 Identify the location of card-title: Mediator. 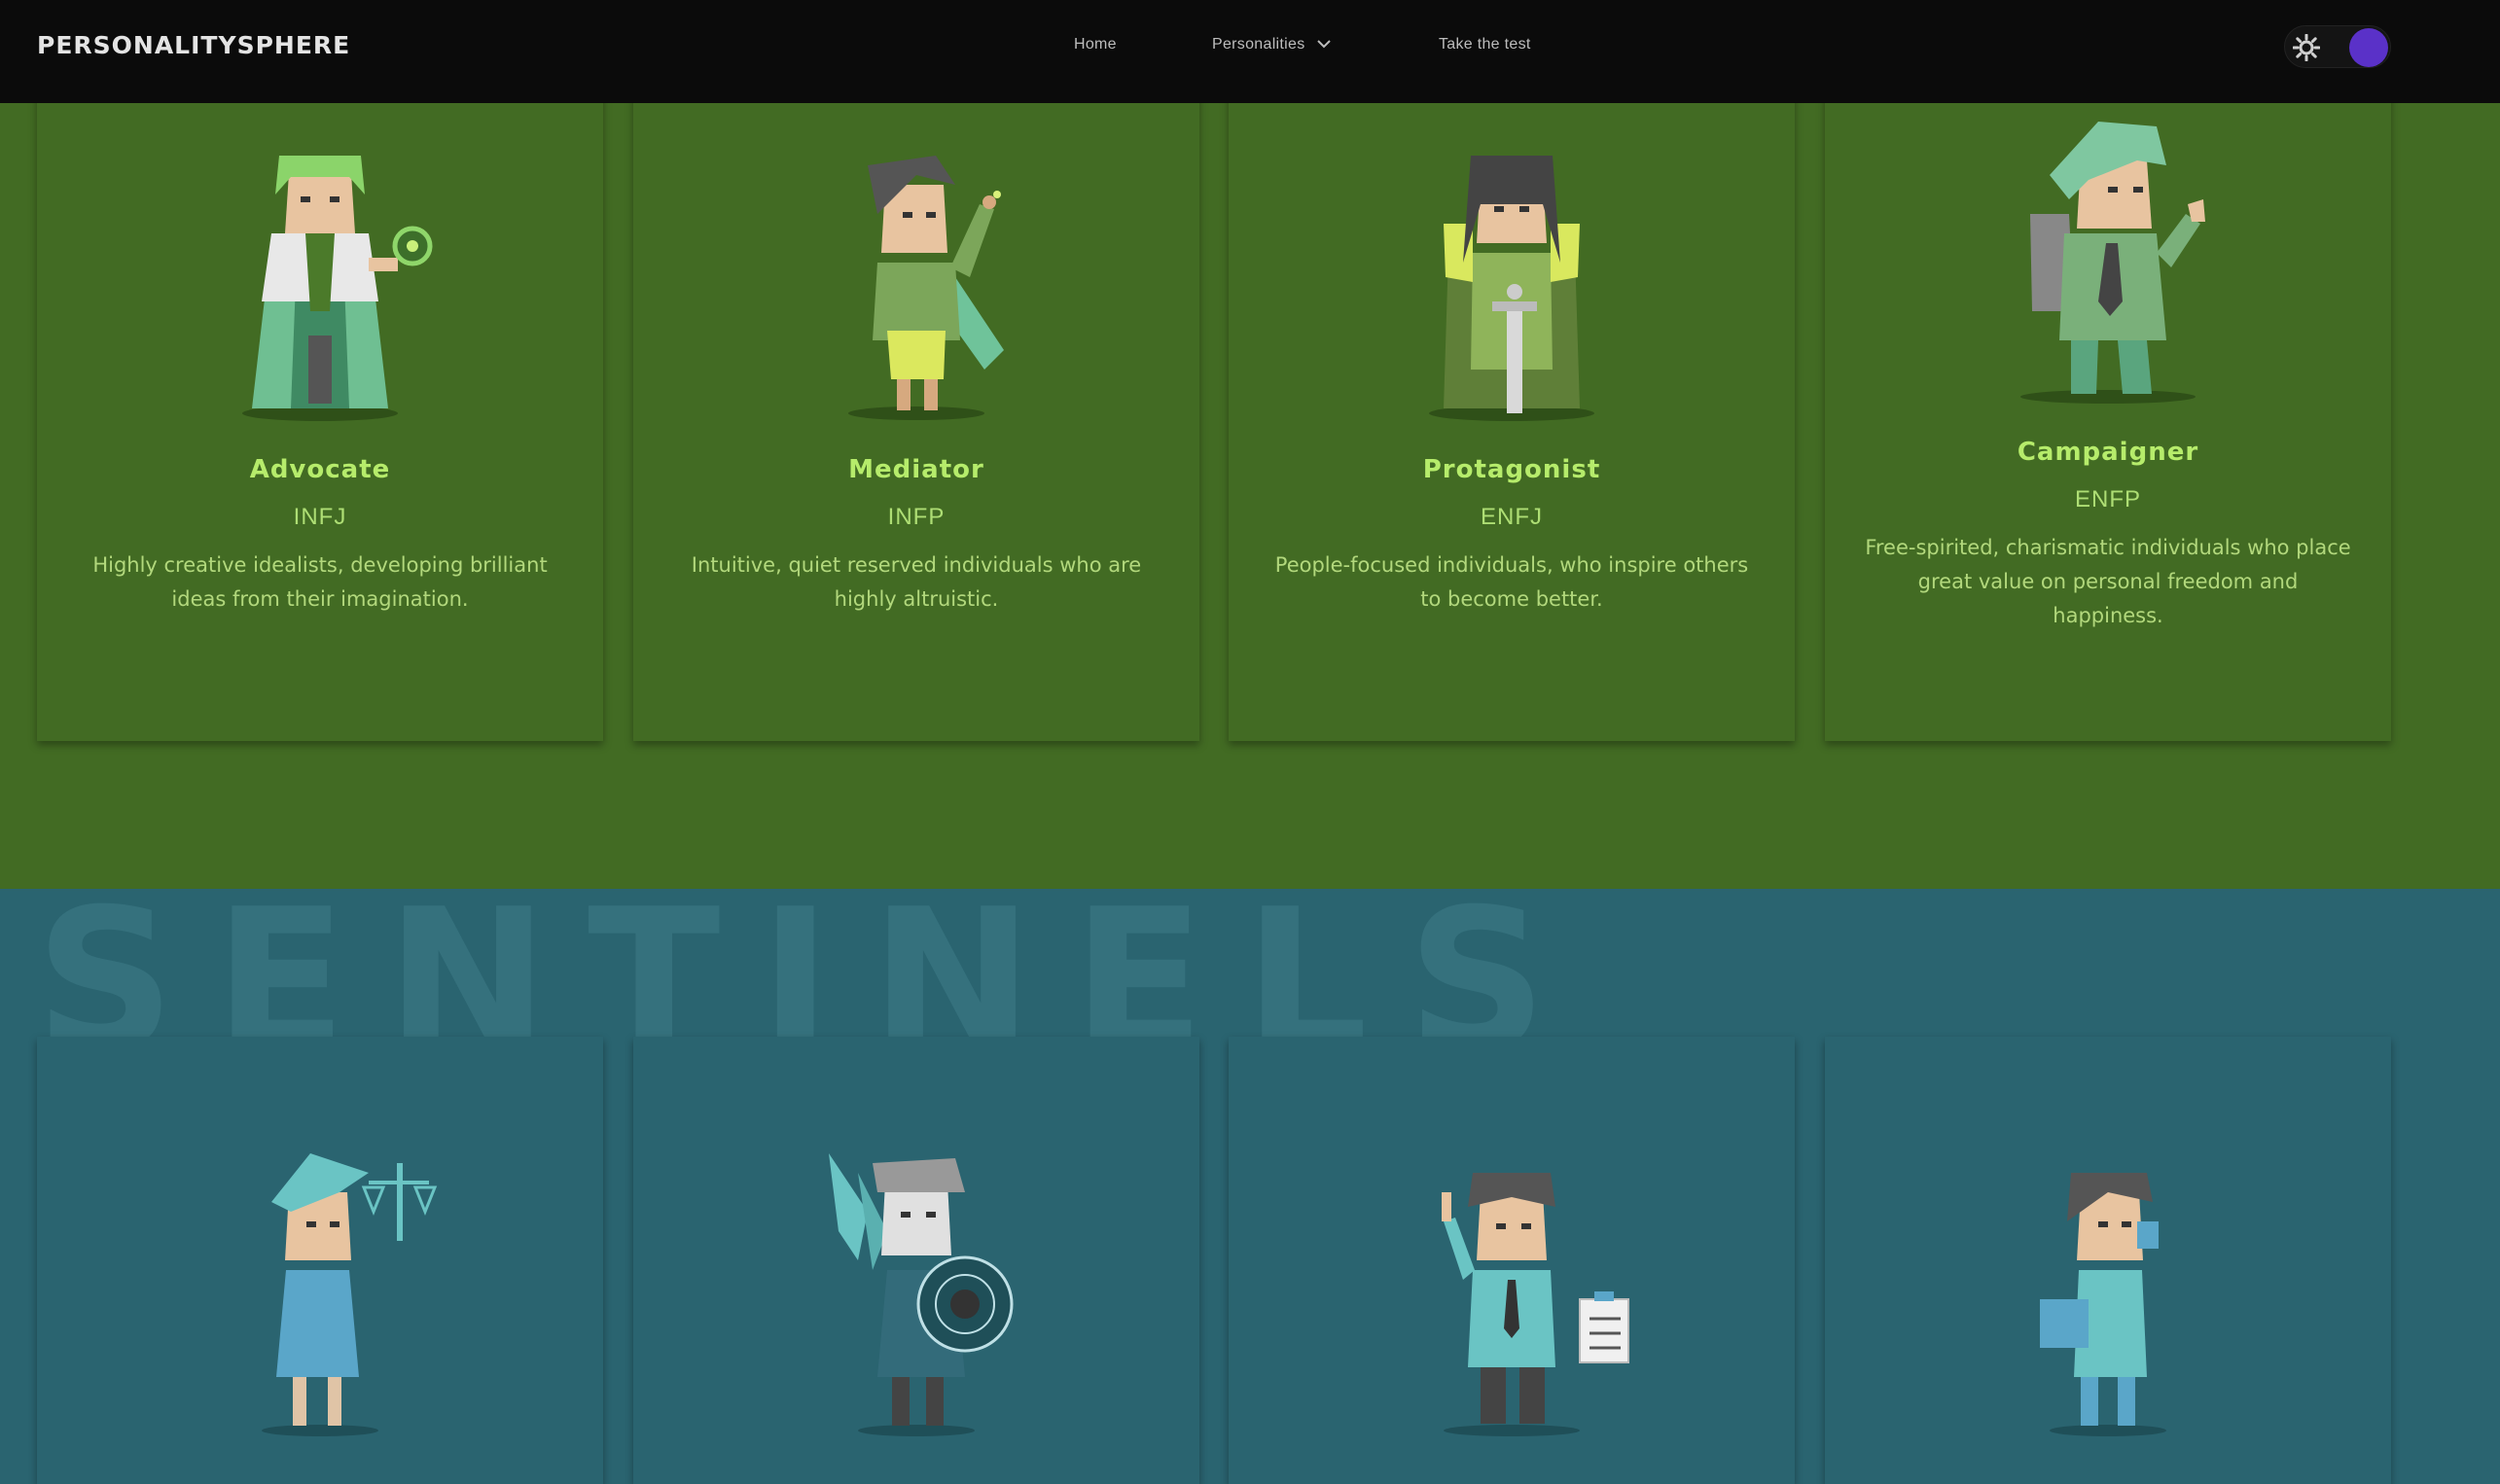
(916, 470).